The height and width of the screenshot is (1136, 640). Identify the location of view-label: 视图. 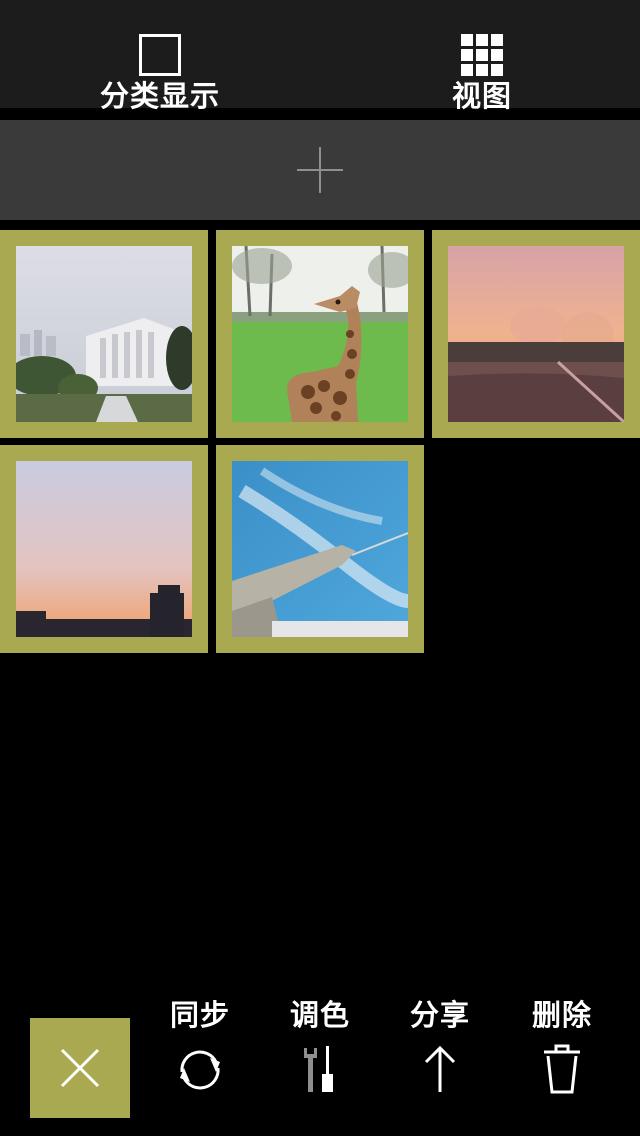
(481, 96).